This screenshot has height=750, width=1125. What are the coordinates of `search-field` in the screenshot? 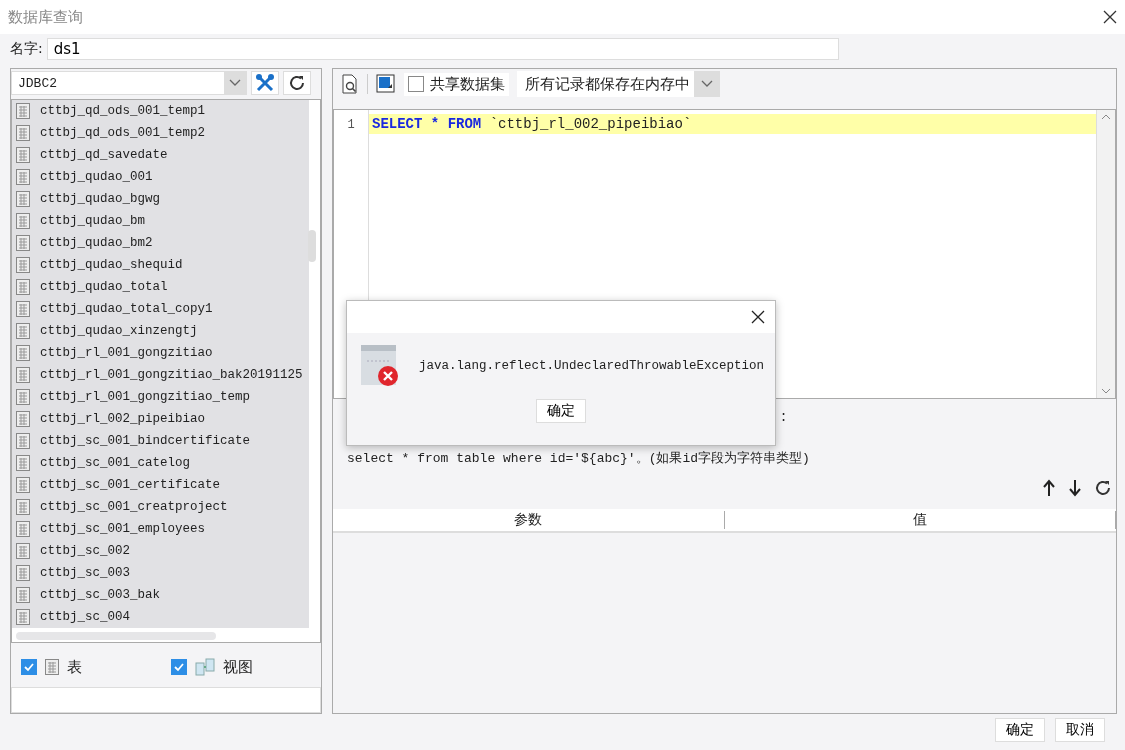 It's located at (166, 700).